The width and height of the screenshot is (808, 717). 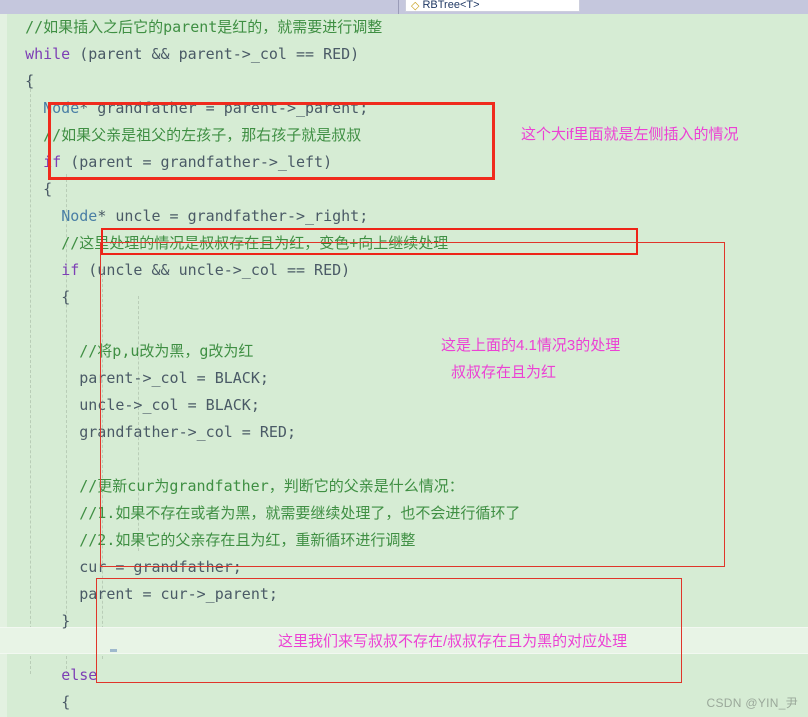 I want to click on code-line: //如果插入之后它的parent是红的，就需要进行调整, so click(x=407, y=27).